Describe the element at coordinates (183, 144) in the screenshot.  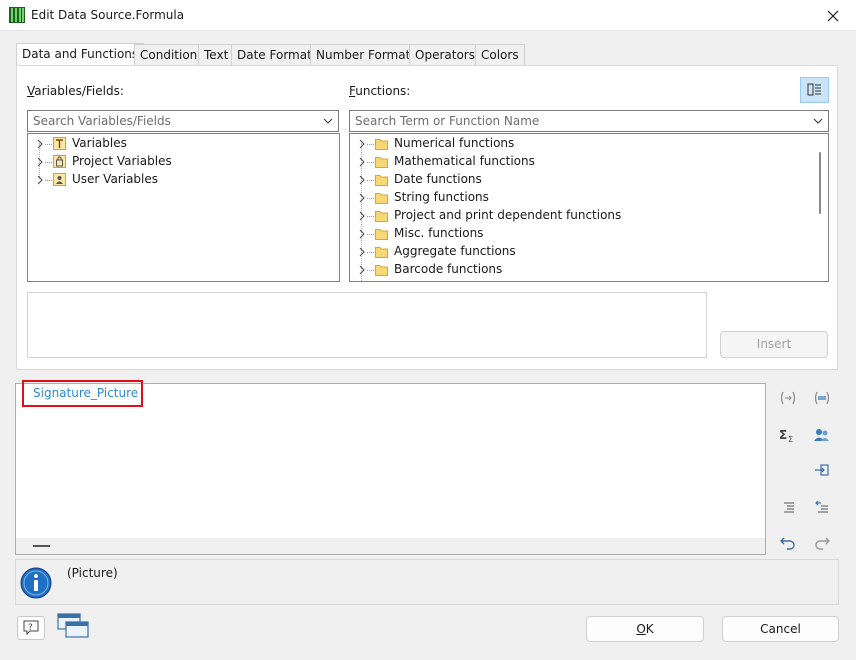
I see `tree-item-variables: Variables` at that location.